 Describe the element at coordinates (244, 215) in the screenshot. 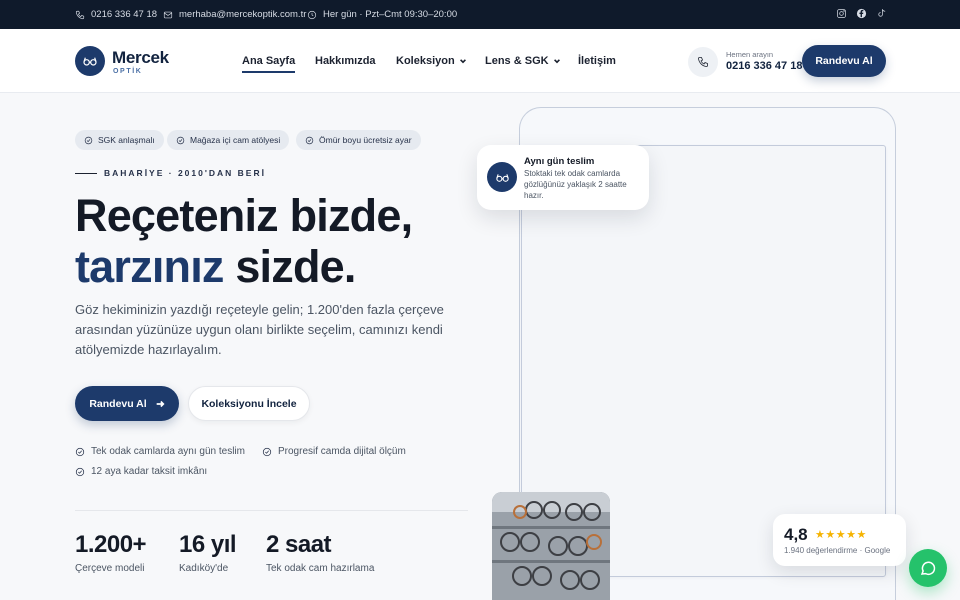

I see `headline-line-1: Reçeteniz bizde,` at that location.